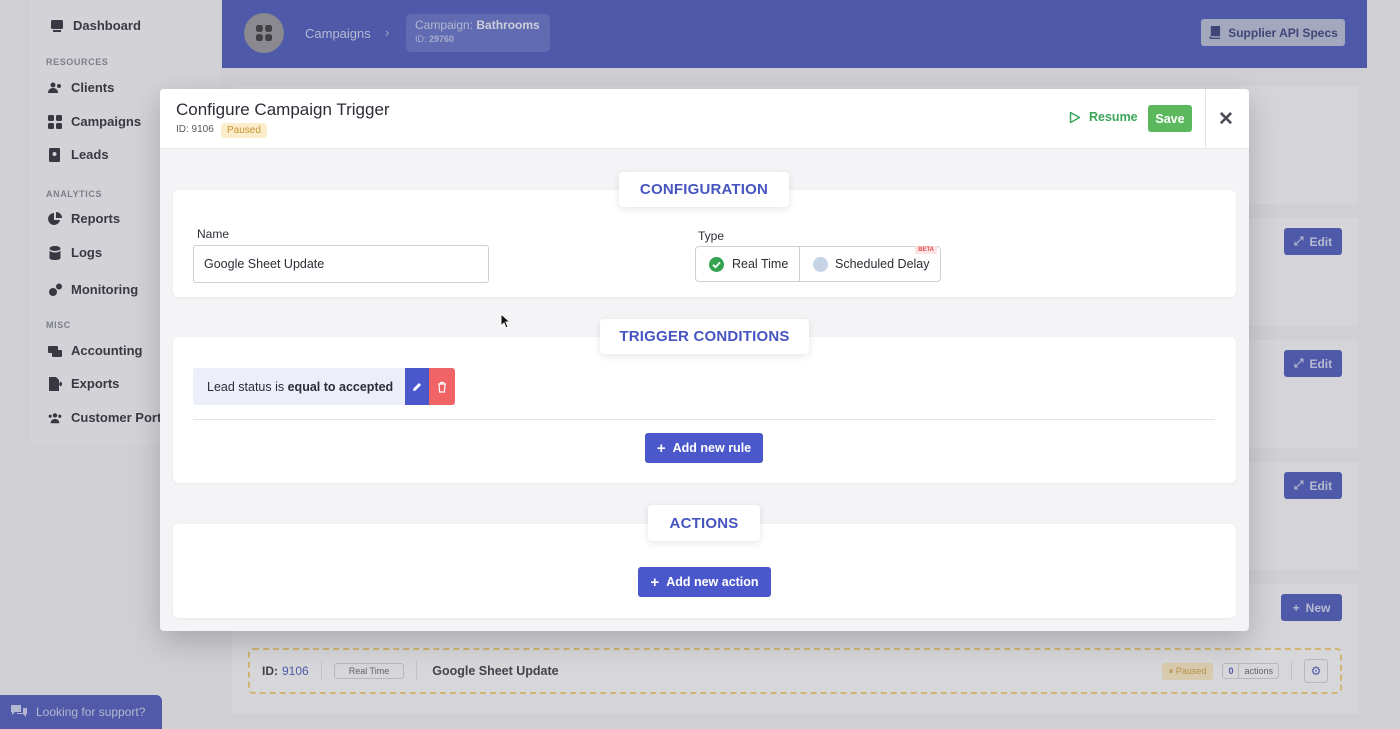 This screenshot has width=1400, height=729. I want to click on beta-badge: BETA, so click(926, 250).